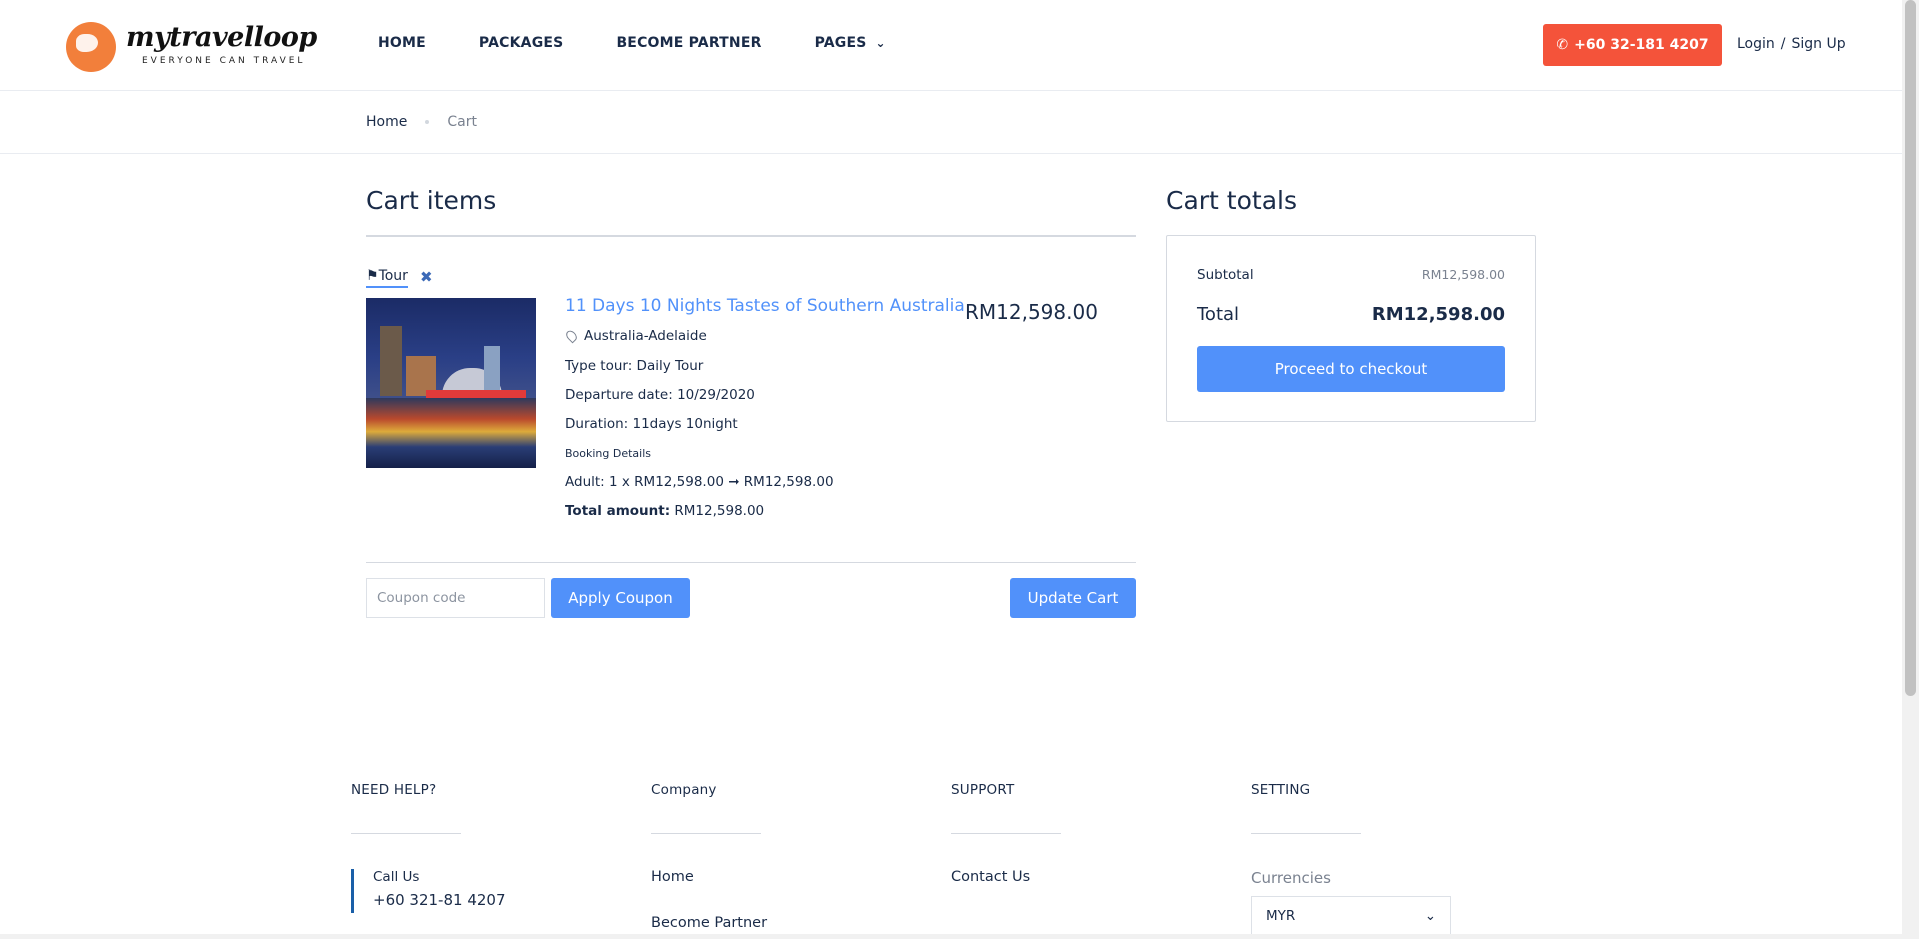  What do you see at coordinates (1641, 45) in the screenshot?
I see `phone-number-label: +60 32-181 4207` at bounding box center [1641, 45].